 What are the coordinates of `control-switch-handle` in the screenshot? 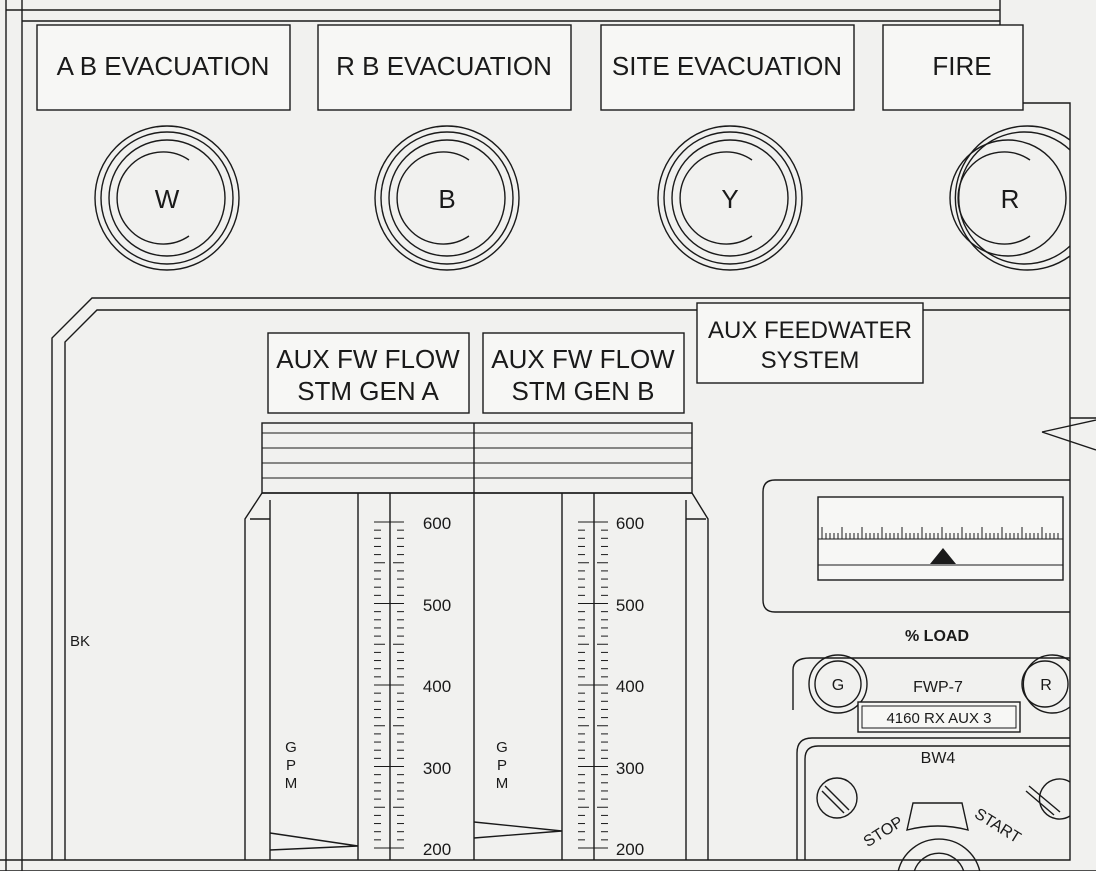 It's located at (939, 836).